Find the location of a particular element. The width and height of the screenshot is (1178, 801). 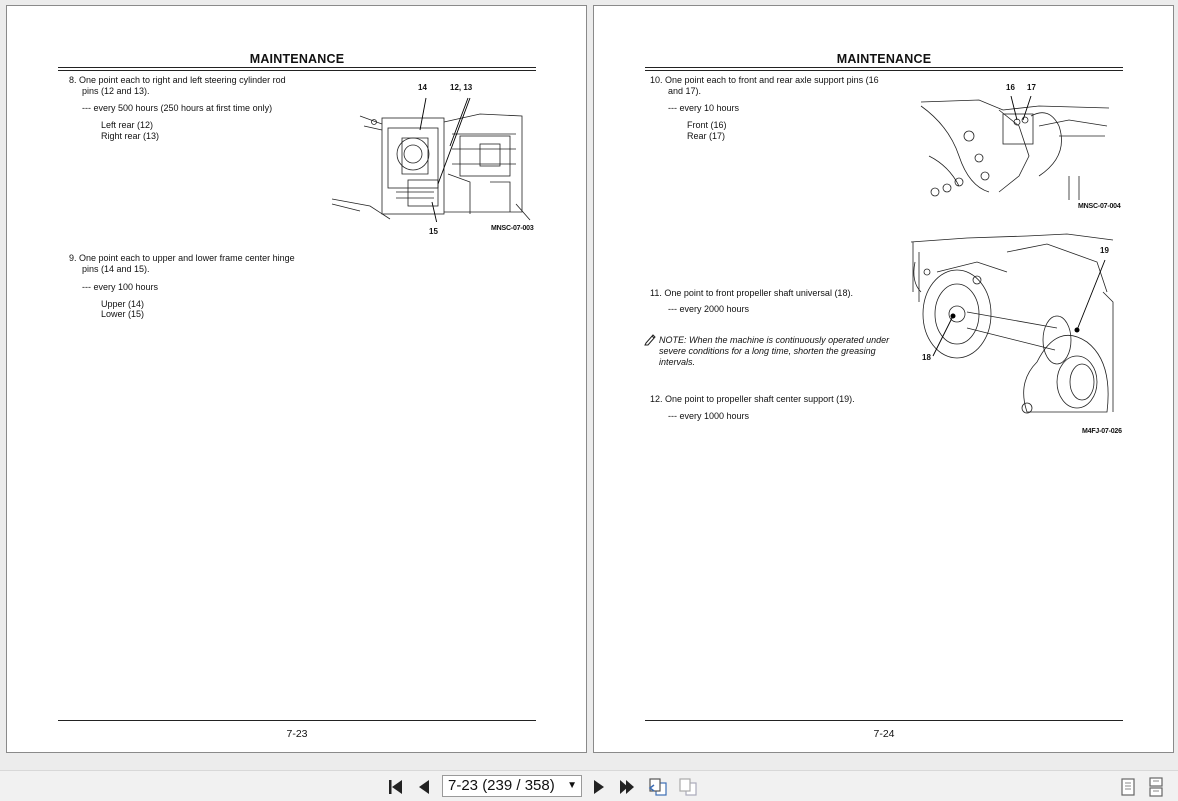

first-page-icon is located at coordinates (396, 787).